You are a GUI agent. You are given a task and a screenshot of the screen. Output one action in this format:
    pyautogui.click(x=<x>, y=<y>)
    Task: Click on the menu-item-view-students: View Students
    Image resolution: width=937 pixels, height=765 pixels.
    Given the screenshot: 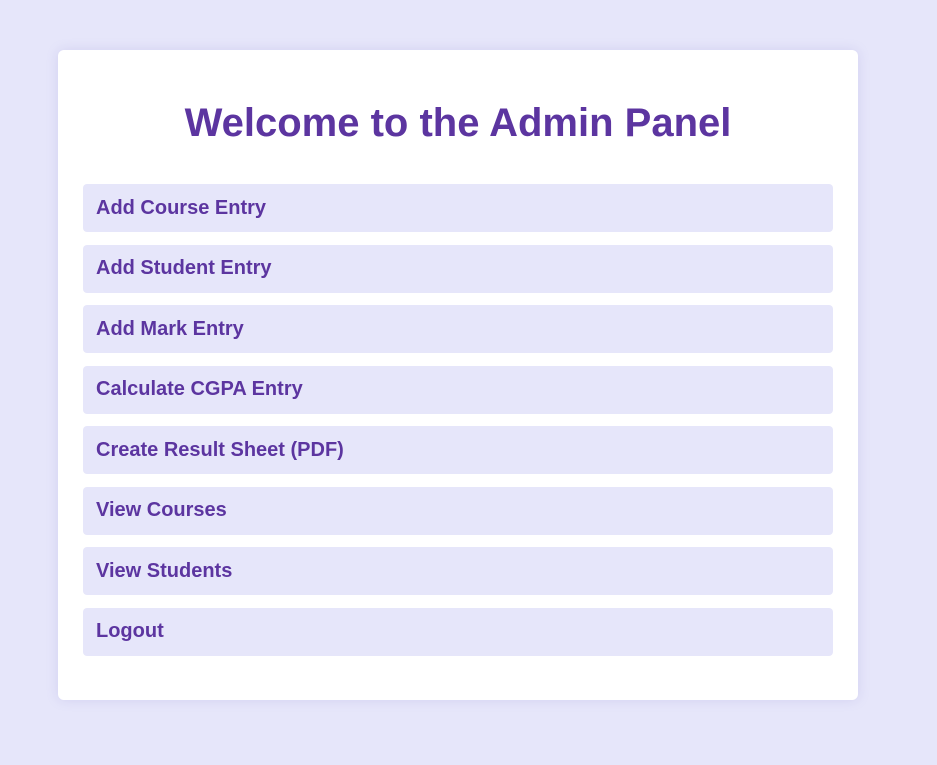 What is the action you would take?
    pyautogui.click(x=458, y=571)
    